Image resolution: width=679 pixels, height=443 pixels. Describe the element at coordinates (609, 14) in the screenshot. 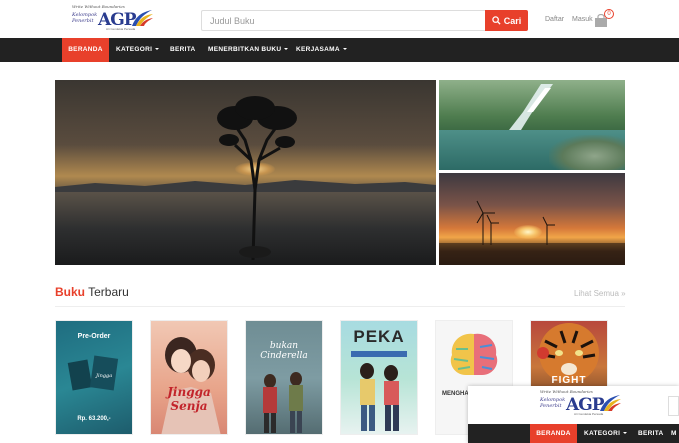

I see `cart-count-badge: 0` at that location.